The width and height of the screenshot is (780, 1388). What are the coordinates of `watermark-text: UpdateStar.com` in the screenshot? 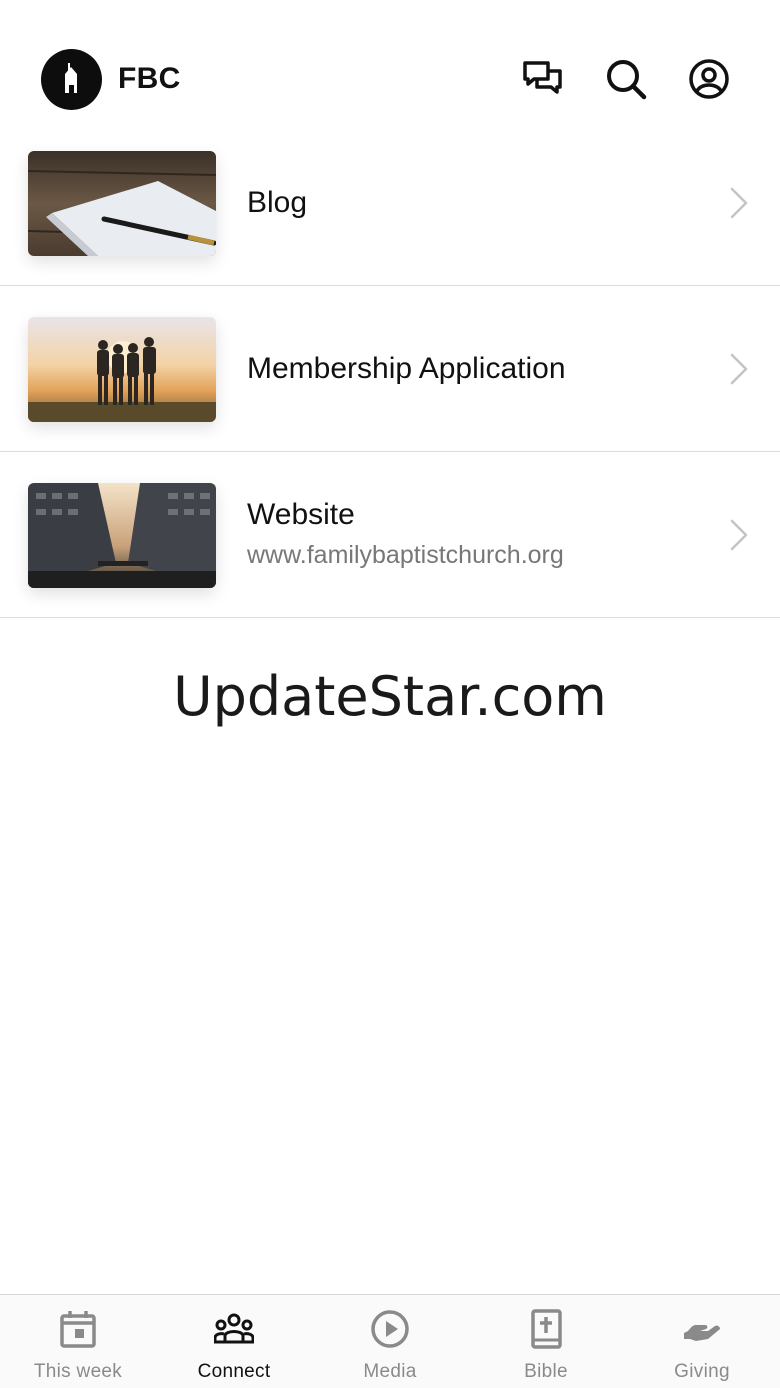 It's located at (390, 696).